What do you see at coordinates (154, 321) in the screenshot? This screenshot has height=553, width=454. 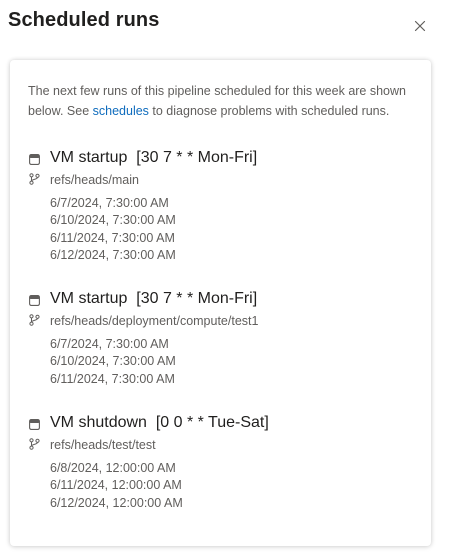 I see `branch-name: refs/heads/deployment/compute/test1` at bounding box center [154, 321].